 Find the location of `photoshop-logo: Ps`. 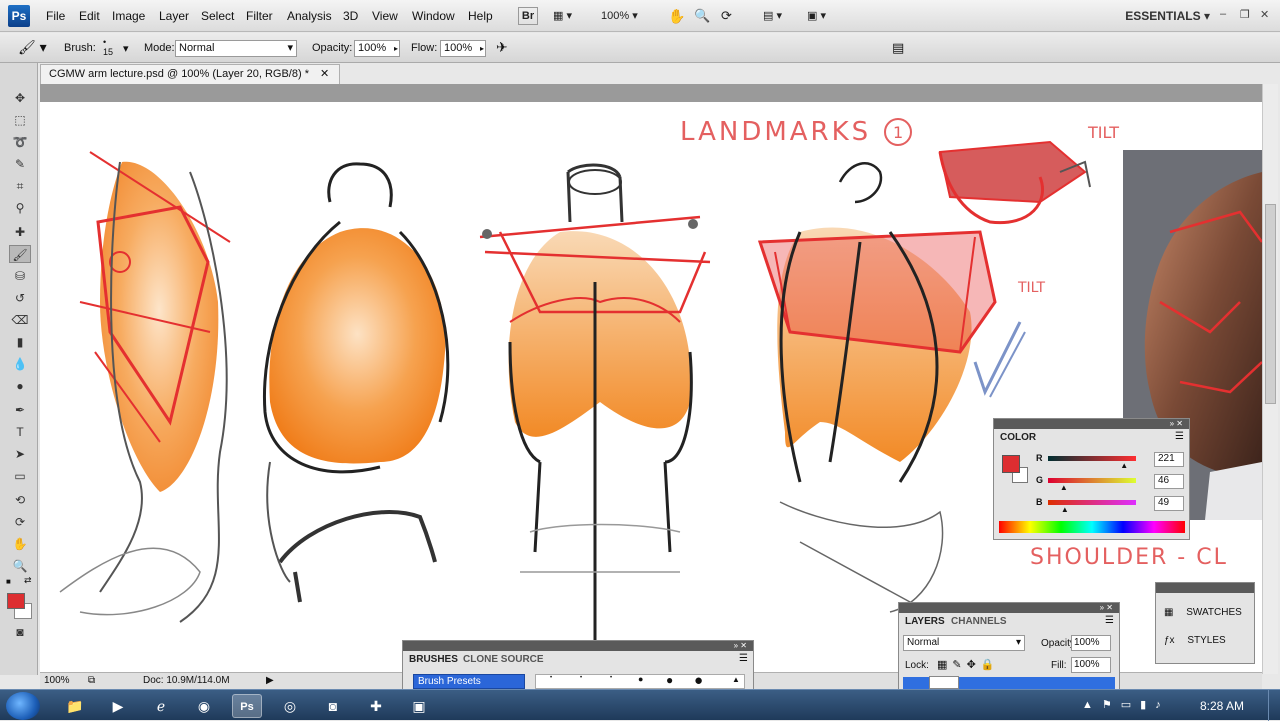

photoshop-logo: Ps is located at coordinates (19, 16).